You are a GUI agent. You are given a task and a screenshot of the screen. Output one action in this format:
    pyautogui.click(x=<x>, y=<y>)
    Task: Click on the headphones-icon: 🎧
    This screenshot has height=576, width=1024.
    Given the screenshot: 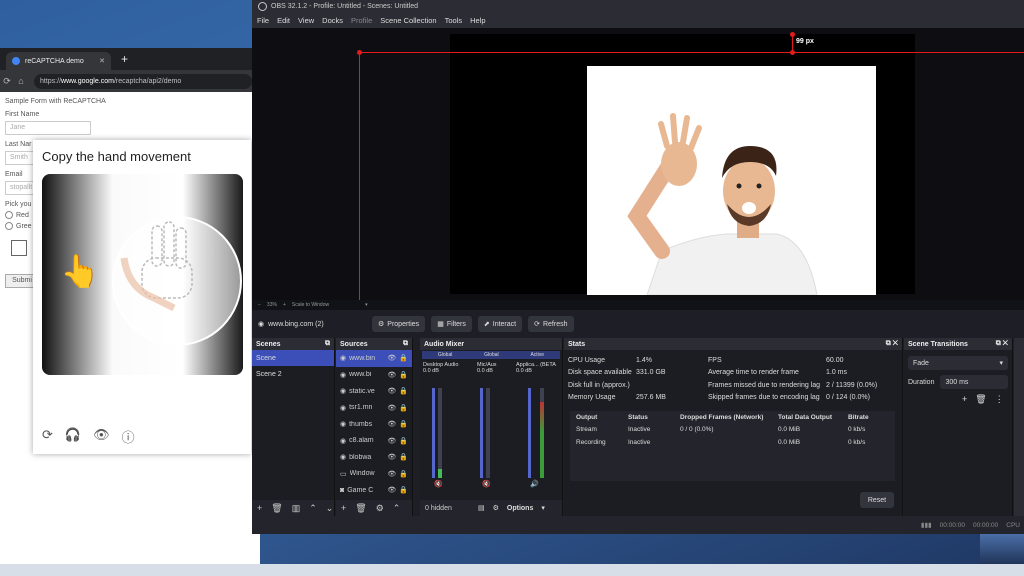 What is the action you would take?
    pyautogui.click(x=73, y=436)
    